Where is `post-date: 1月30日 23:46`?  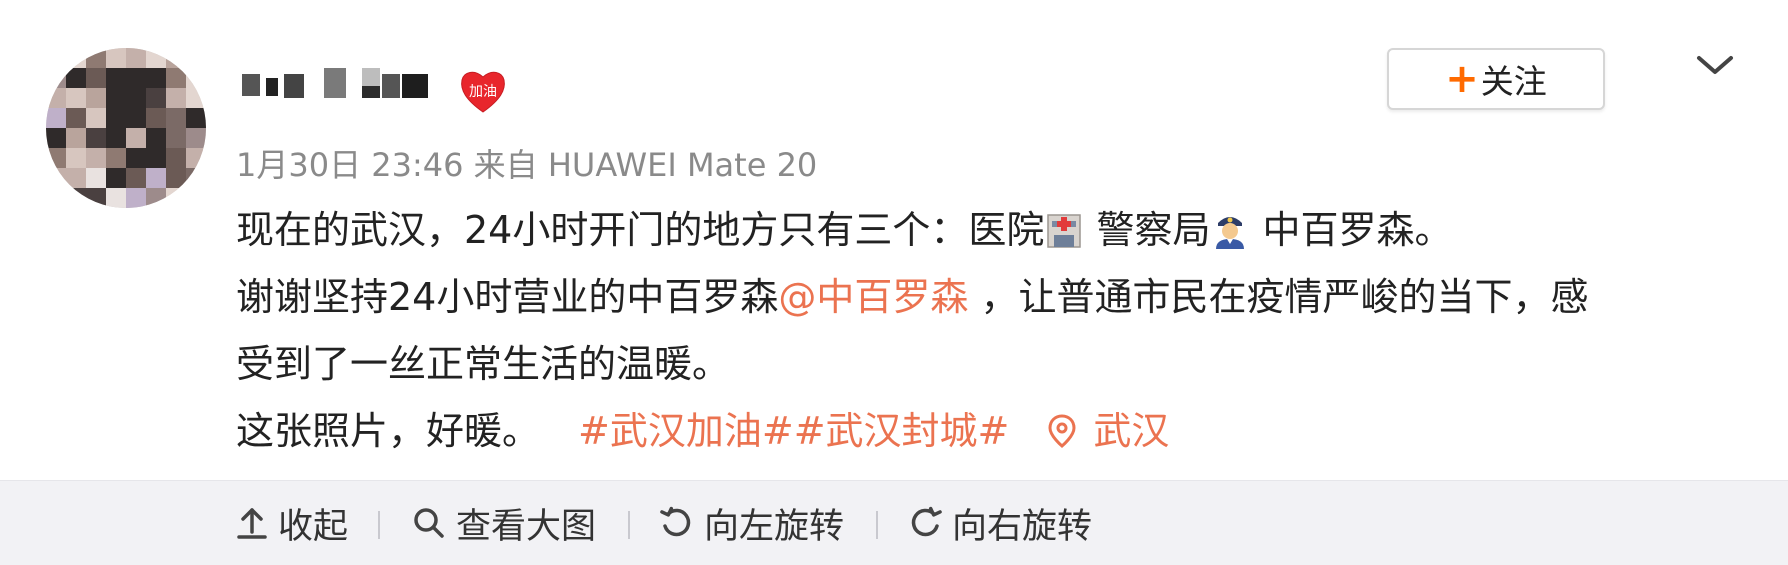
post-date: 1月30日 23:46 is located at coordinates (350, 165).